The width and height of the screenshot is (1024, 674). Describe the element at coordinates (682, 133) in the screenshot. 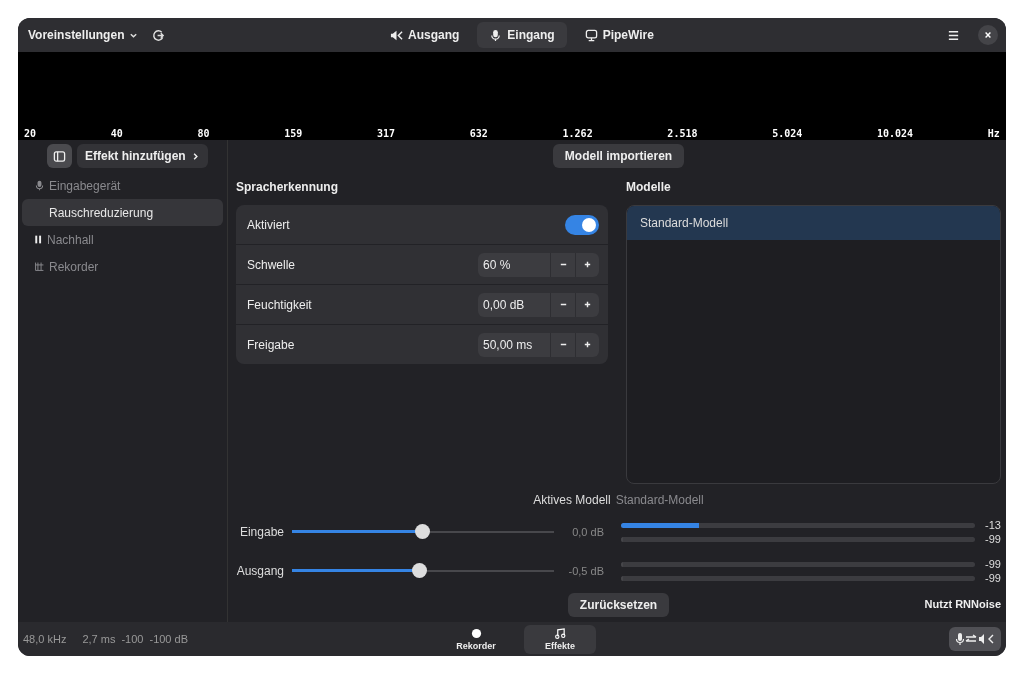

I see `frequency-label: 2.518` at that location.